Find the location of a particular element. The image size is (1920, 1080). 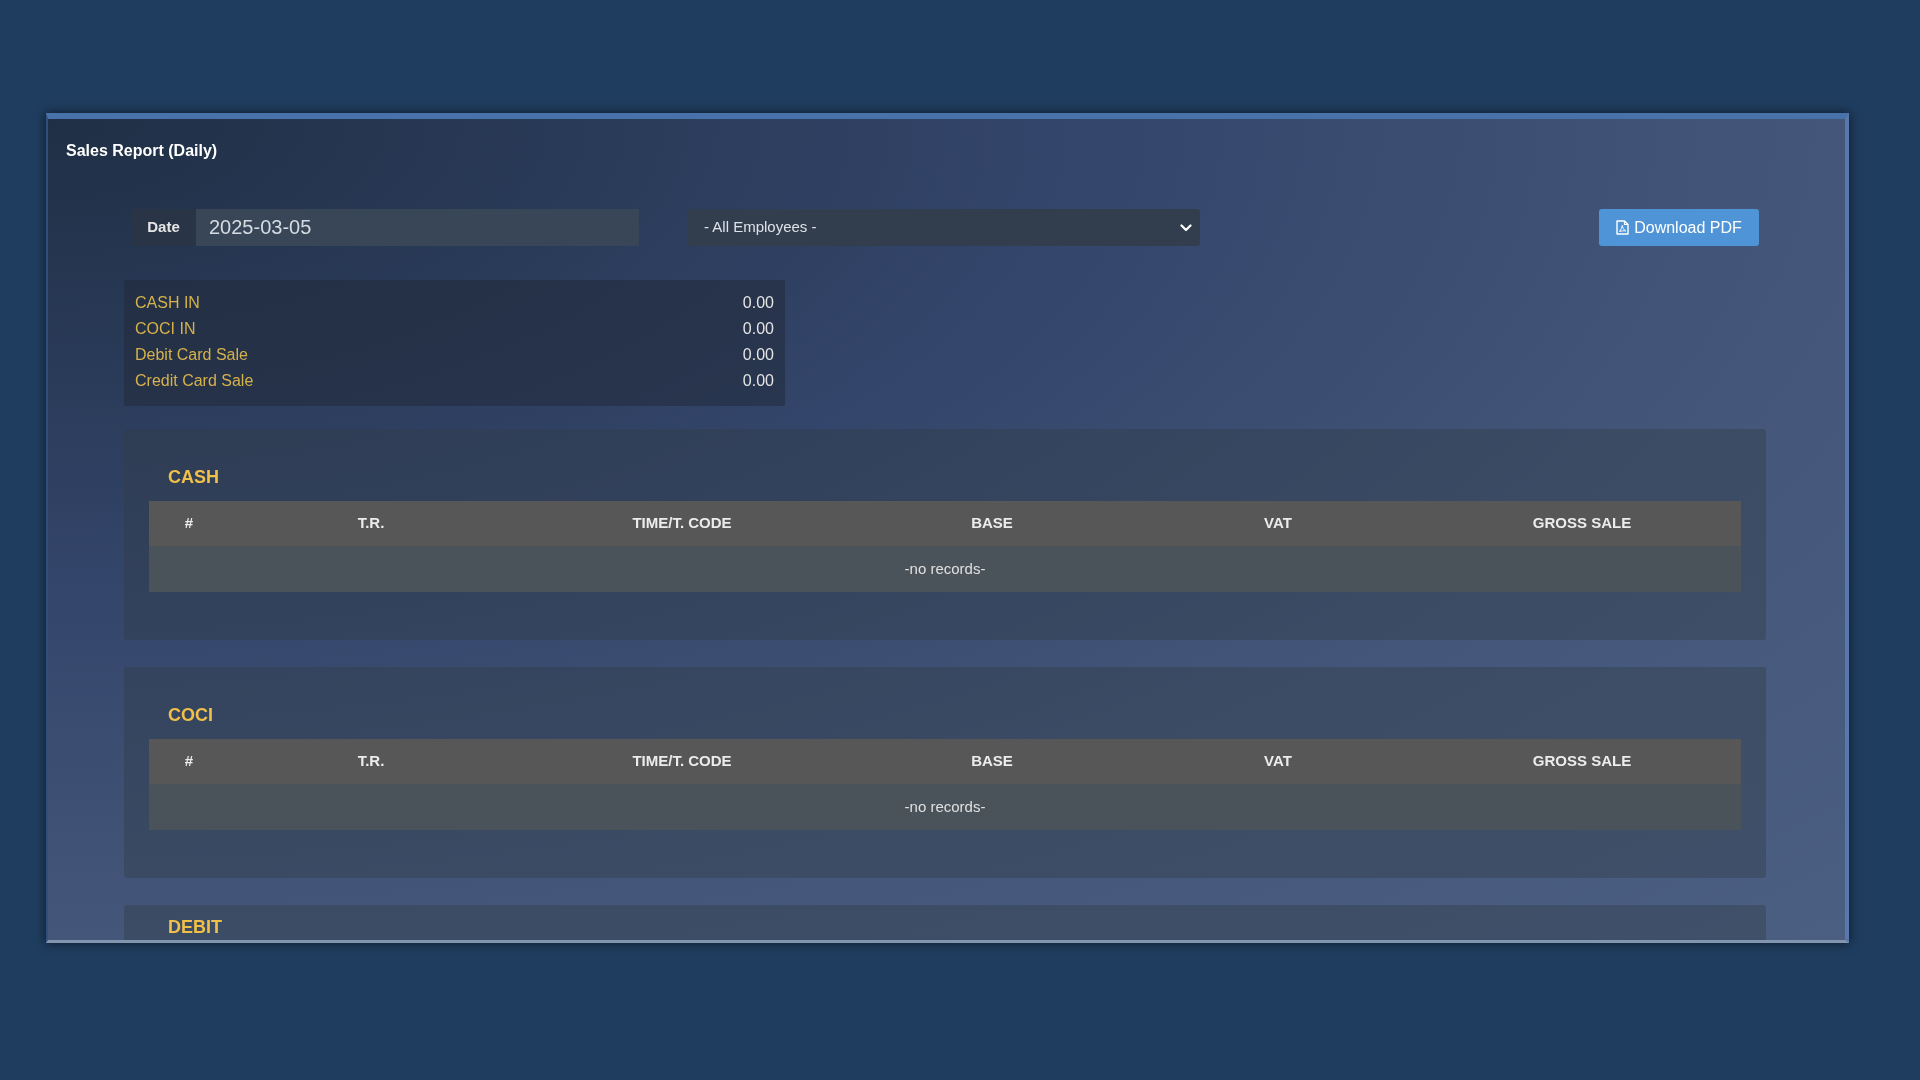

date-field: 2025-03-05 is located at coordinates (417, 227).